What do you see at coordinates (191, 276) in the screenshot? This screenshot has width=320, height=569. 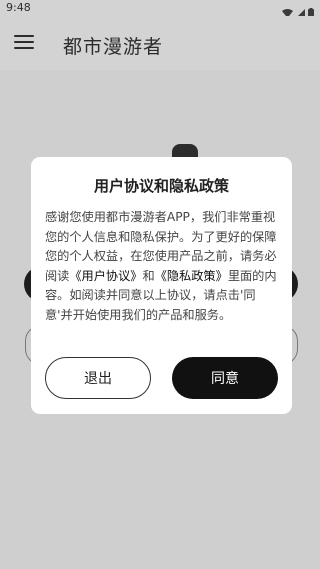 I see `privacy-policy-link: 《隐私政策》` at bounding box center [191, 276].